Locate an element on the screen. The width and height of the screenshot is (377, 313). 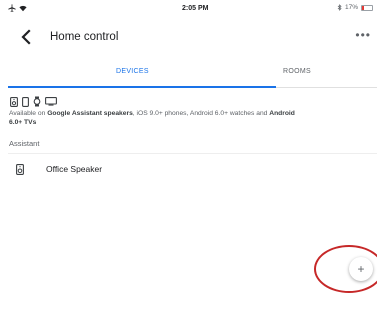
availability-and: and is located at coordinates (262, 113).